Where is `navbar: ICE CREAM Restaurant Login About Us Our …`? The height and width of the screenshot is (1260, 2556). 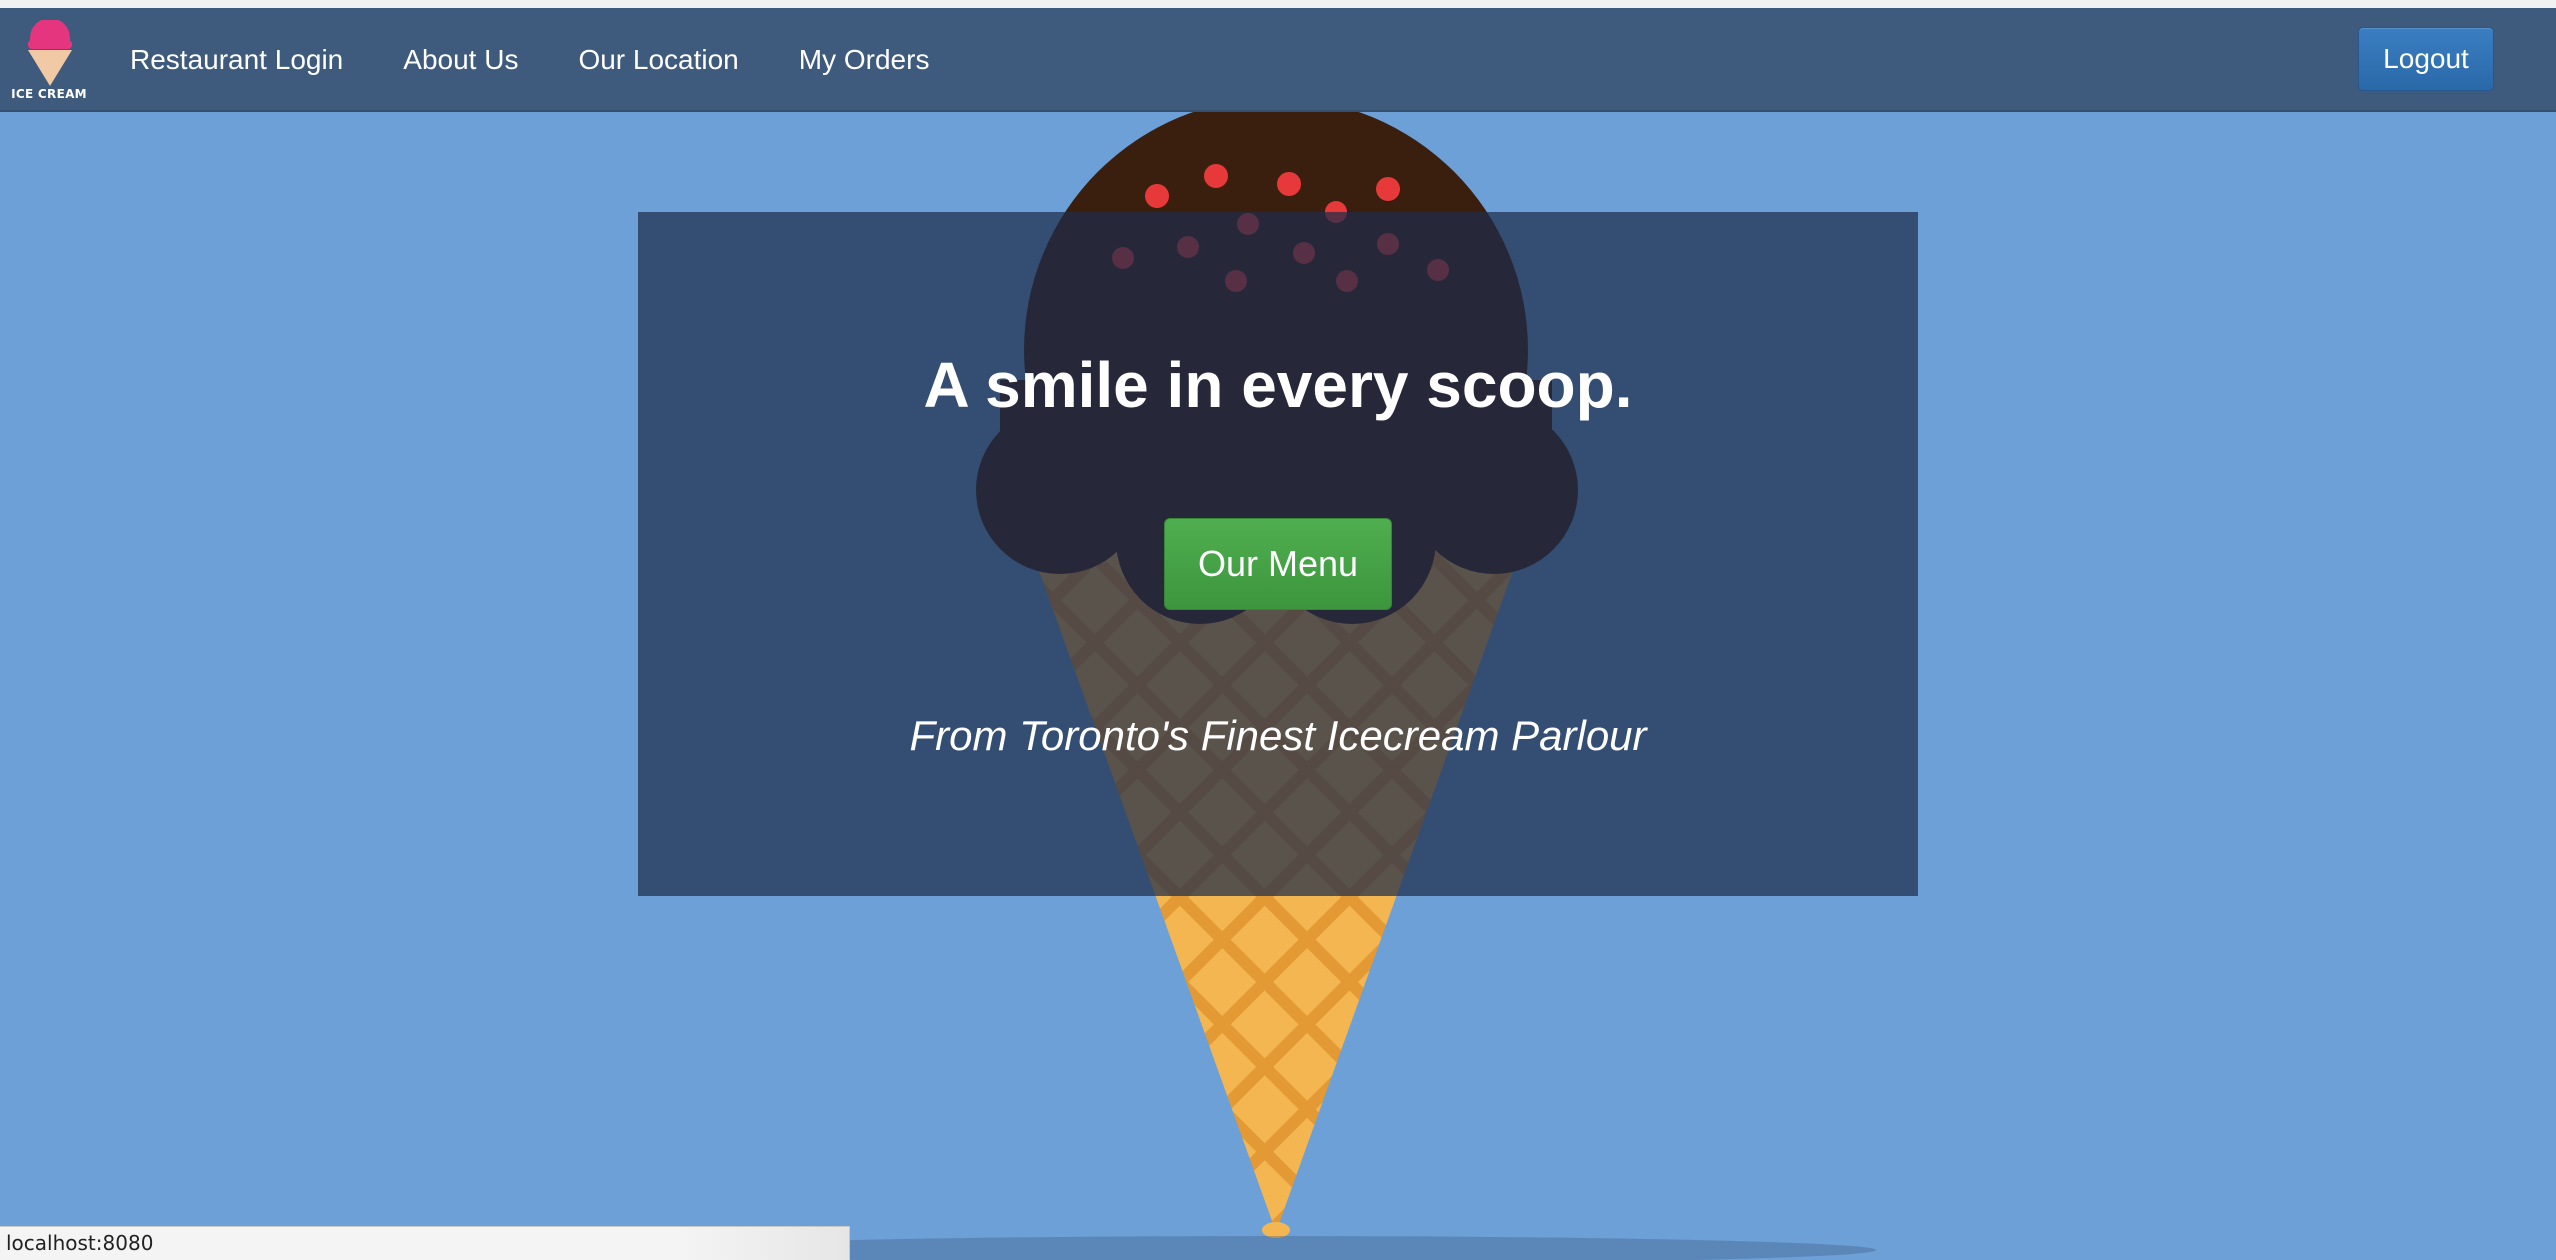
navbar: ICE CREAM Restaurant Login About Us Our … is located at coordinates (1278, 60).